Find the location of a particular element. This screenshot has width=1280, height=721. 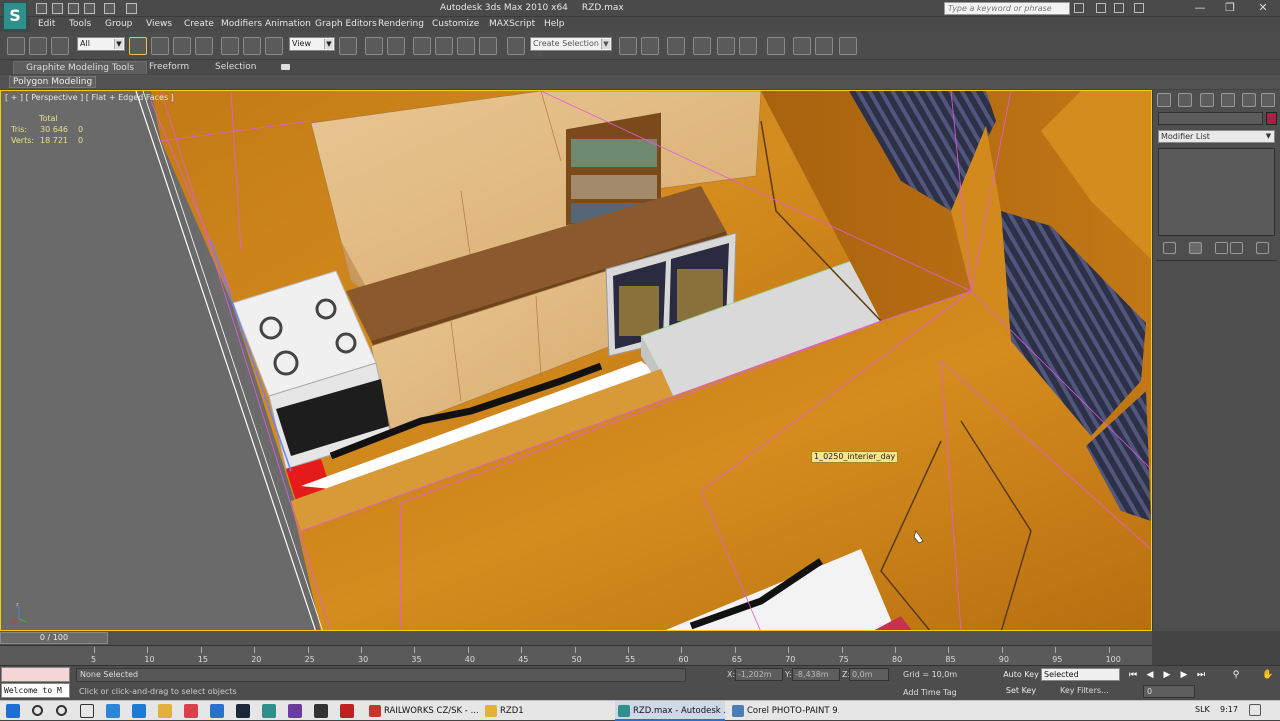

mirror-icon is located at coordinates (628, 46).